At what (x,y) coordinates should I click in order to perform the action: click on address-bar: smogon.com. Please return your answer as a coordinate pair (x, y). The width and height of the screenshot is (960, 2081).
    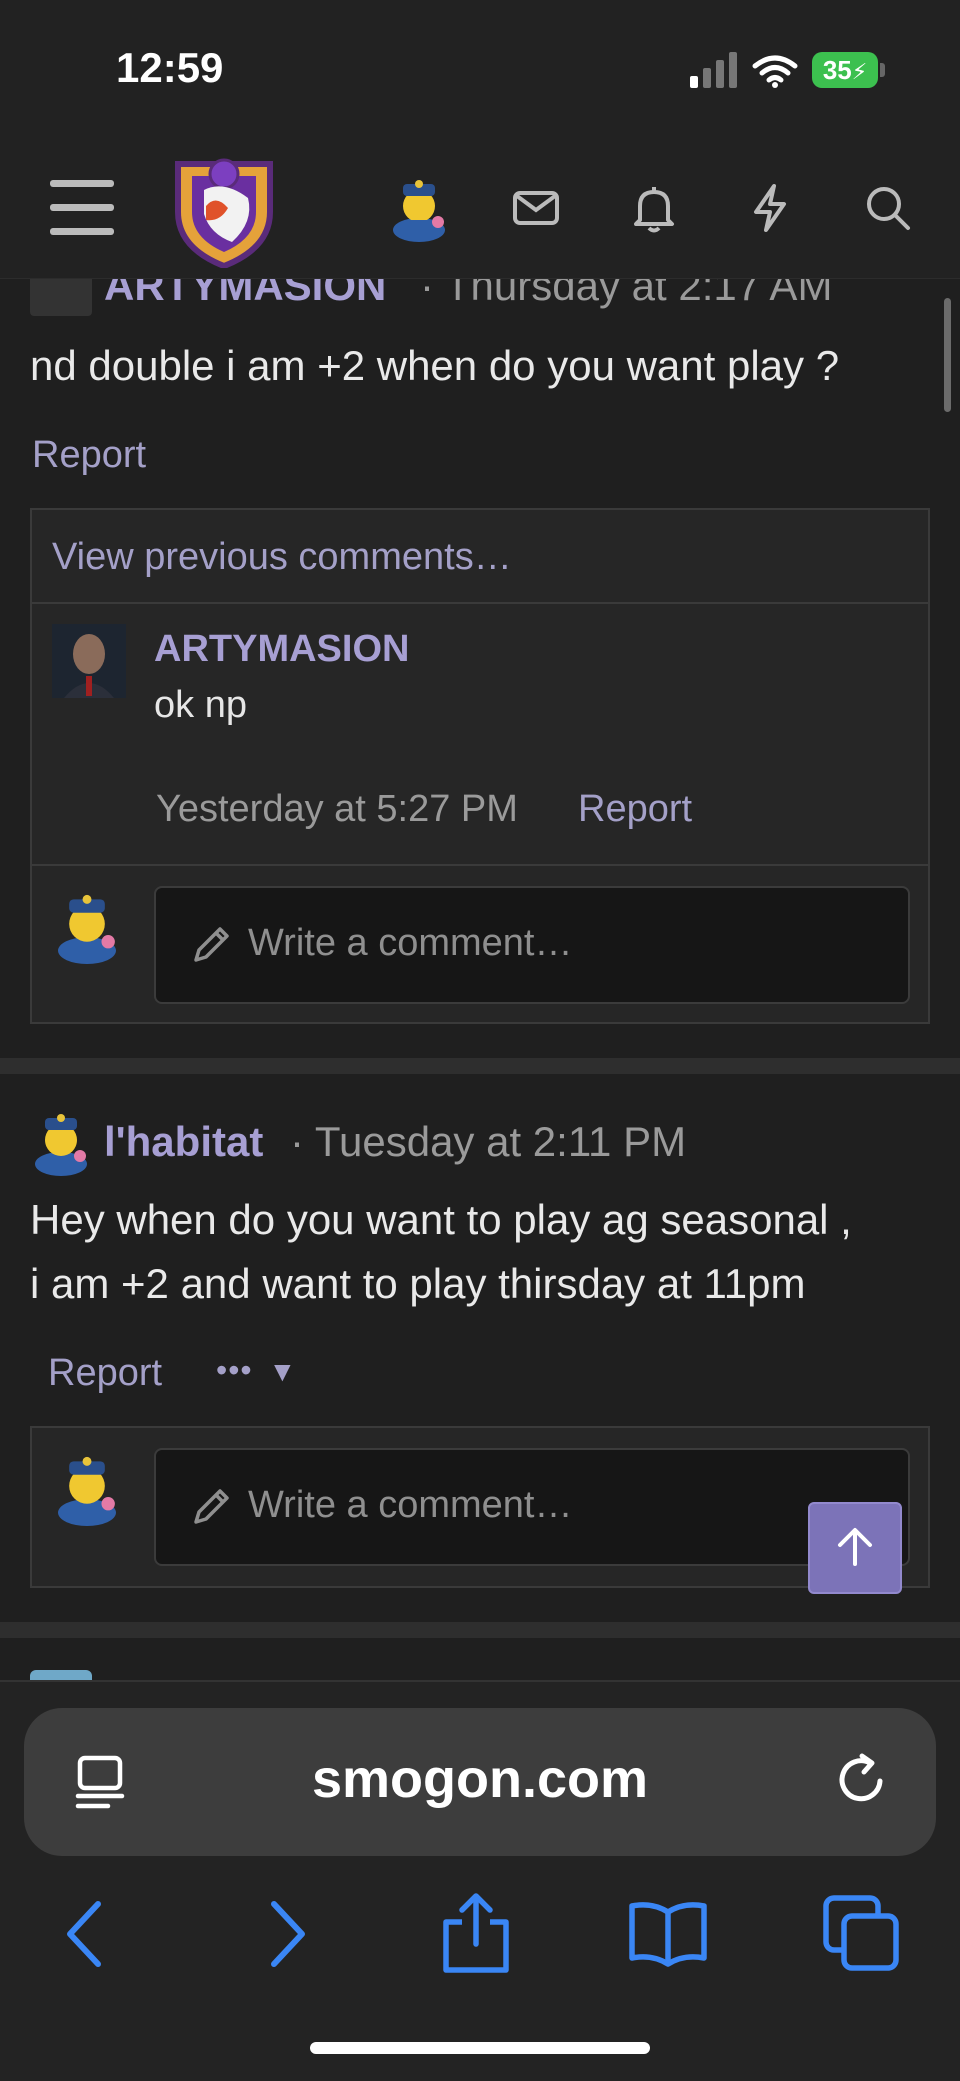
    Looking at the image, I should click on (480, 1782).